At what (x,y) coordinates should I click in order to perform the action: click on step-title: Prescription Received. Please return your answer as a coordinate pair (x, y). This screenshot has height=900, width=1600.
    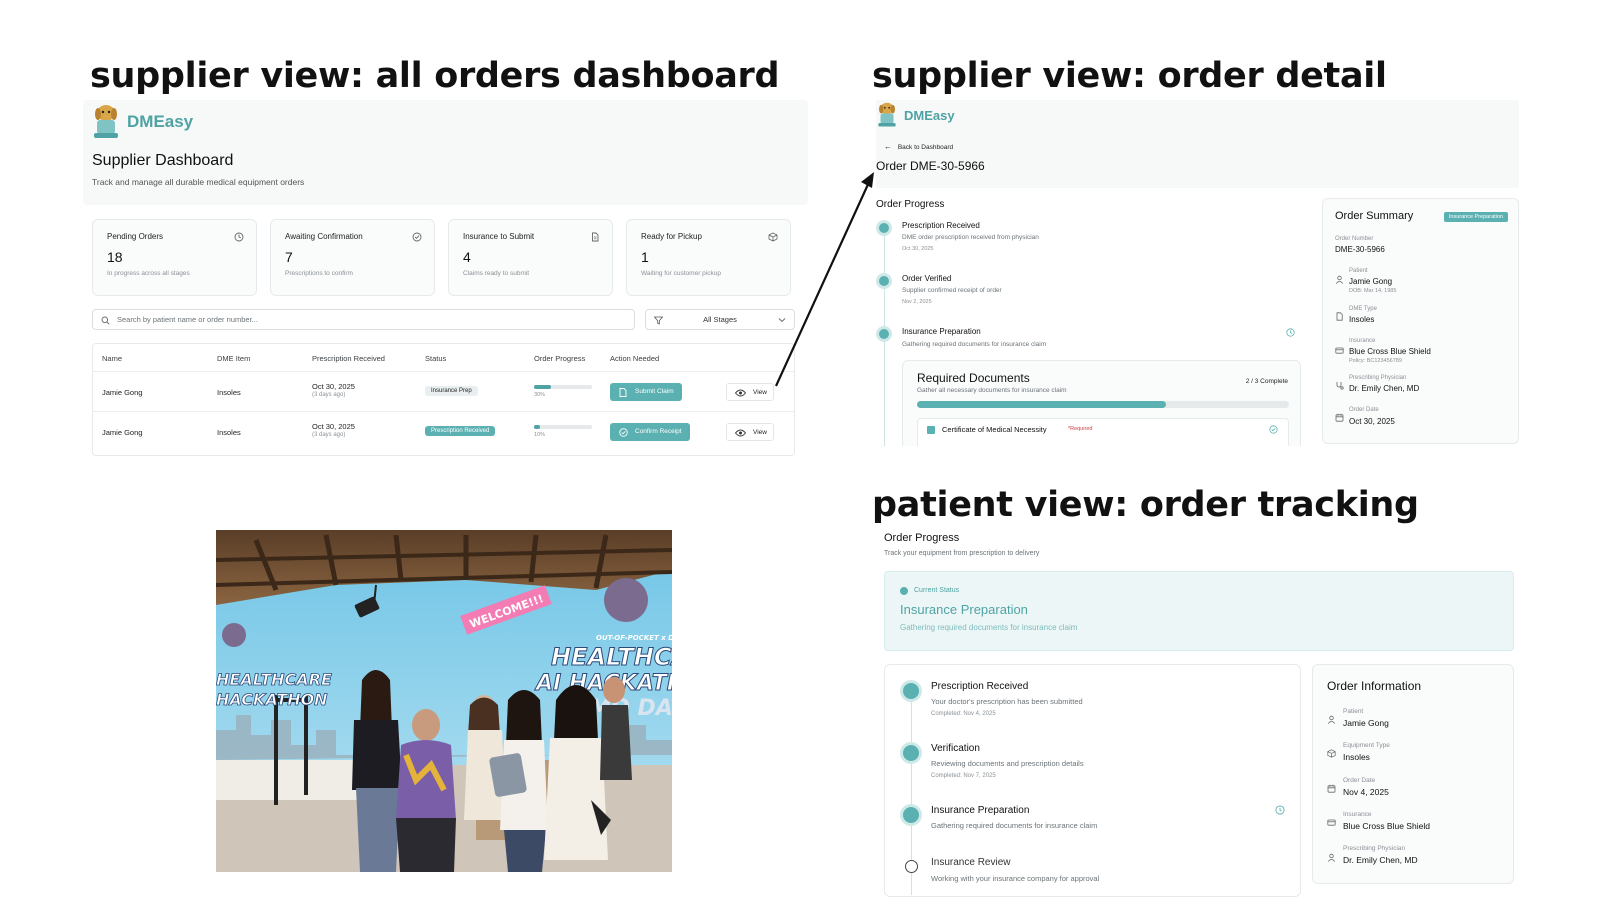
    Looking at the image, I should click on (941, 225).